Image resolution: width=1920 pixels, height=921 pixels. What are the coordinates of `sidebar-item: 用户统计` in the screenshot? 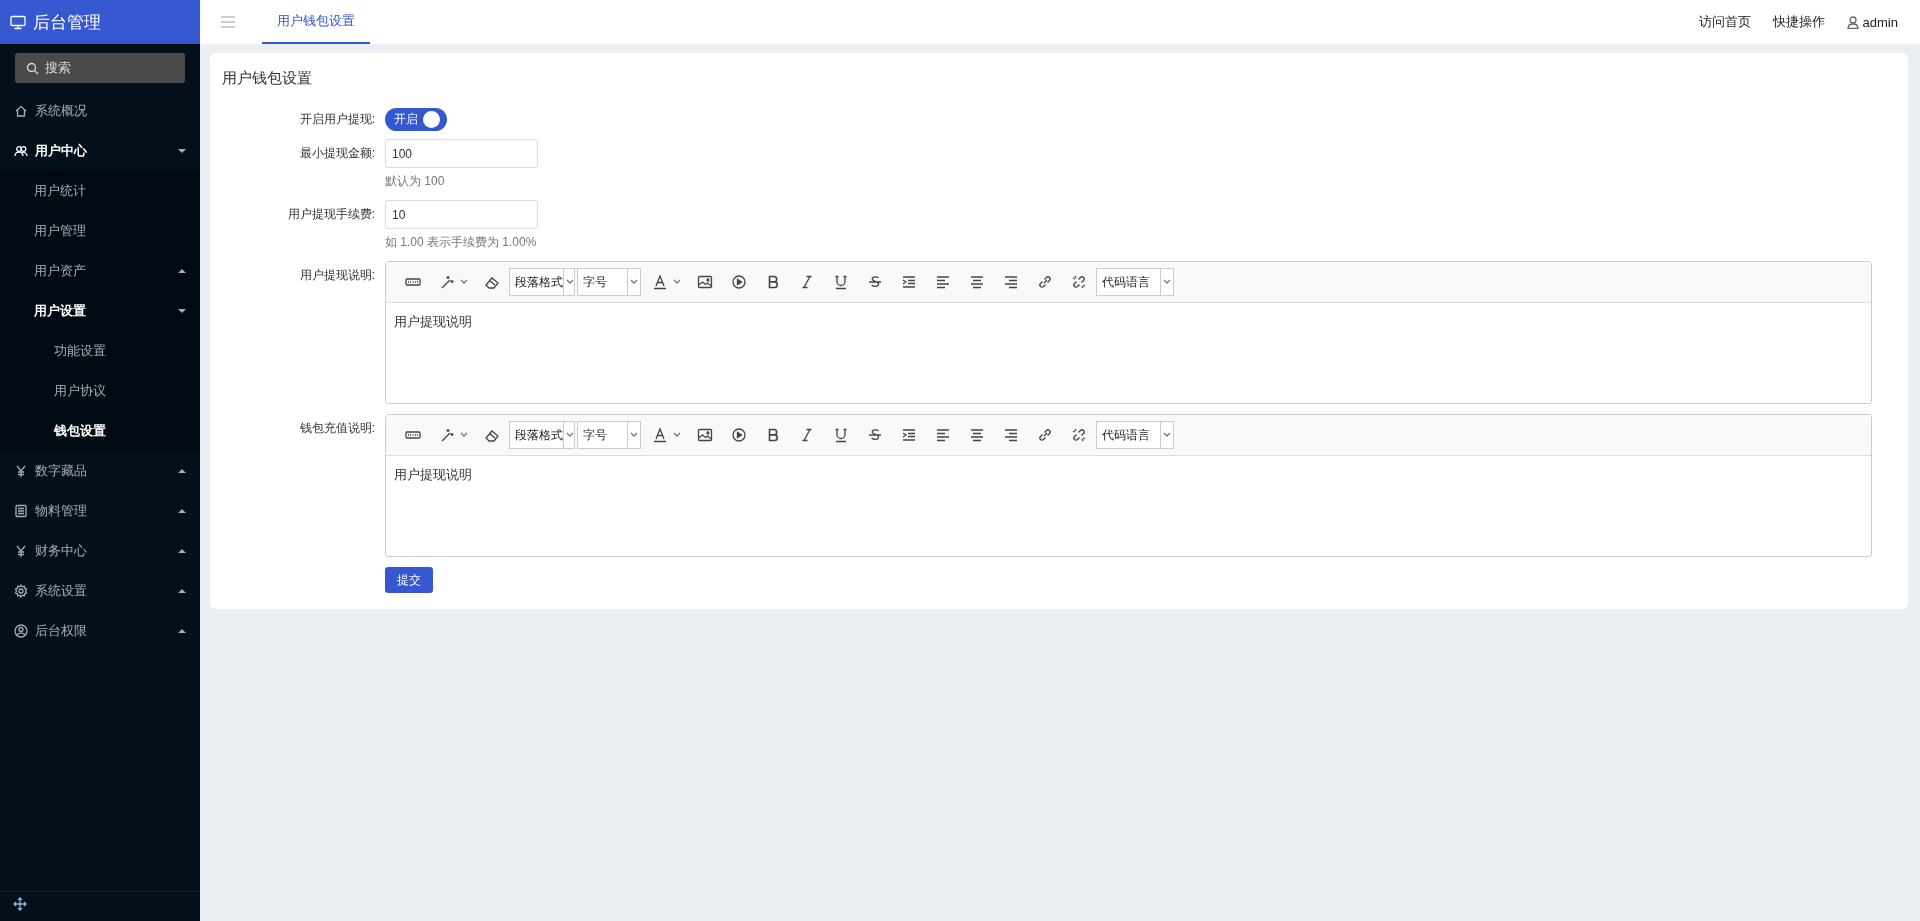 It's located at (100, 191).